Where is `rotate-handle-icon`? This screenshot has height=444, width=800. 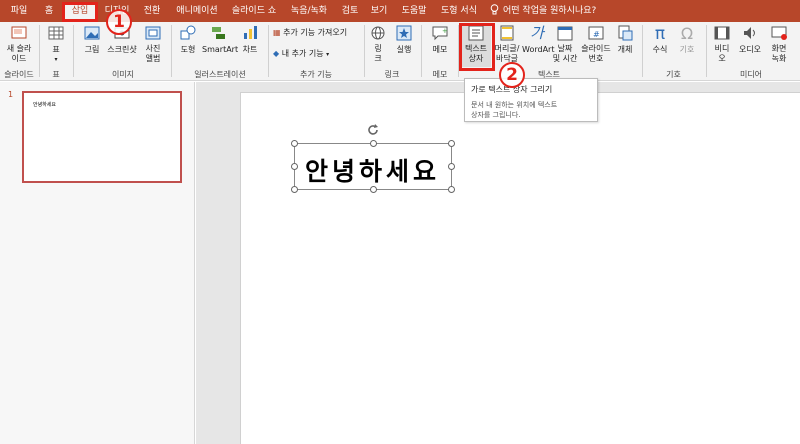 rotate-handle-icon is located at coordinates (373, 130).